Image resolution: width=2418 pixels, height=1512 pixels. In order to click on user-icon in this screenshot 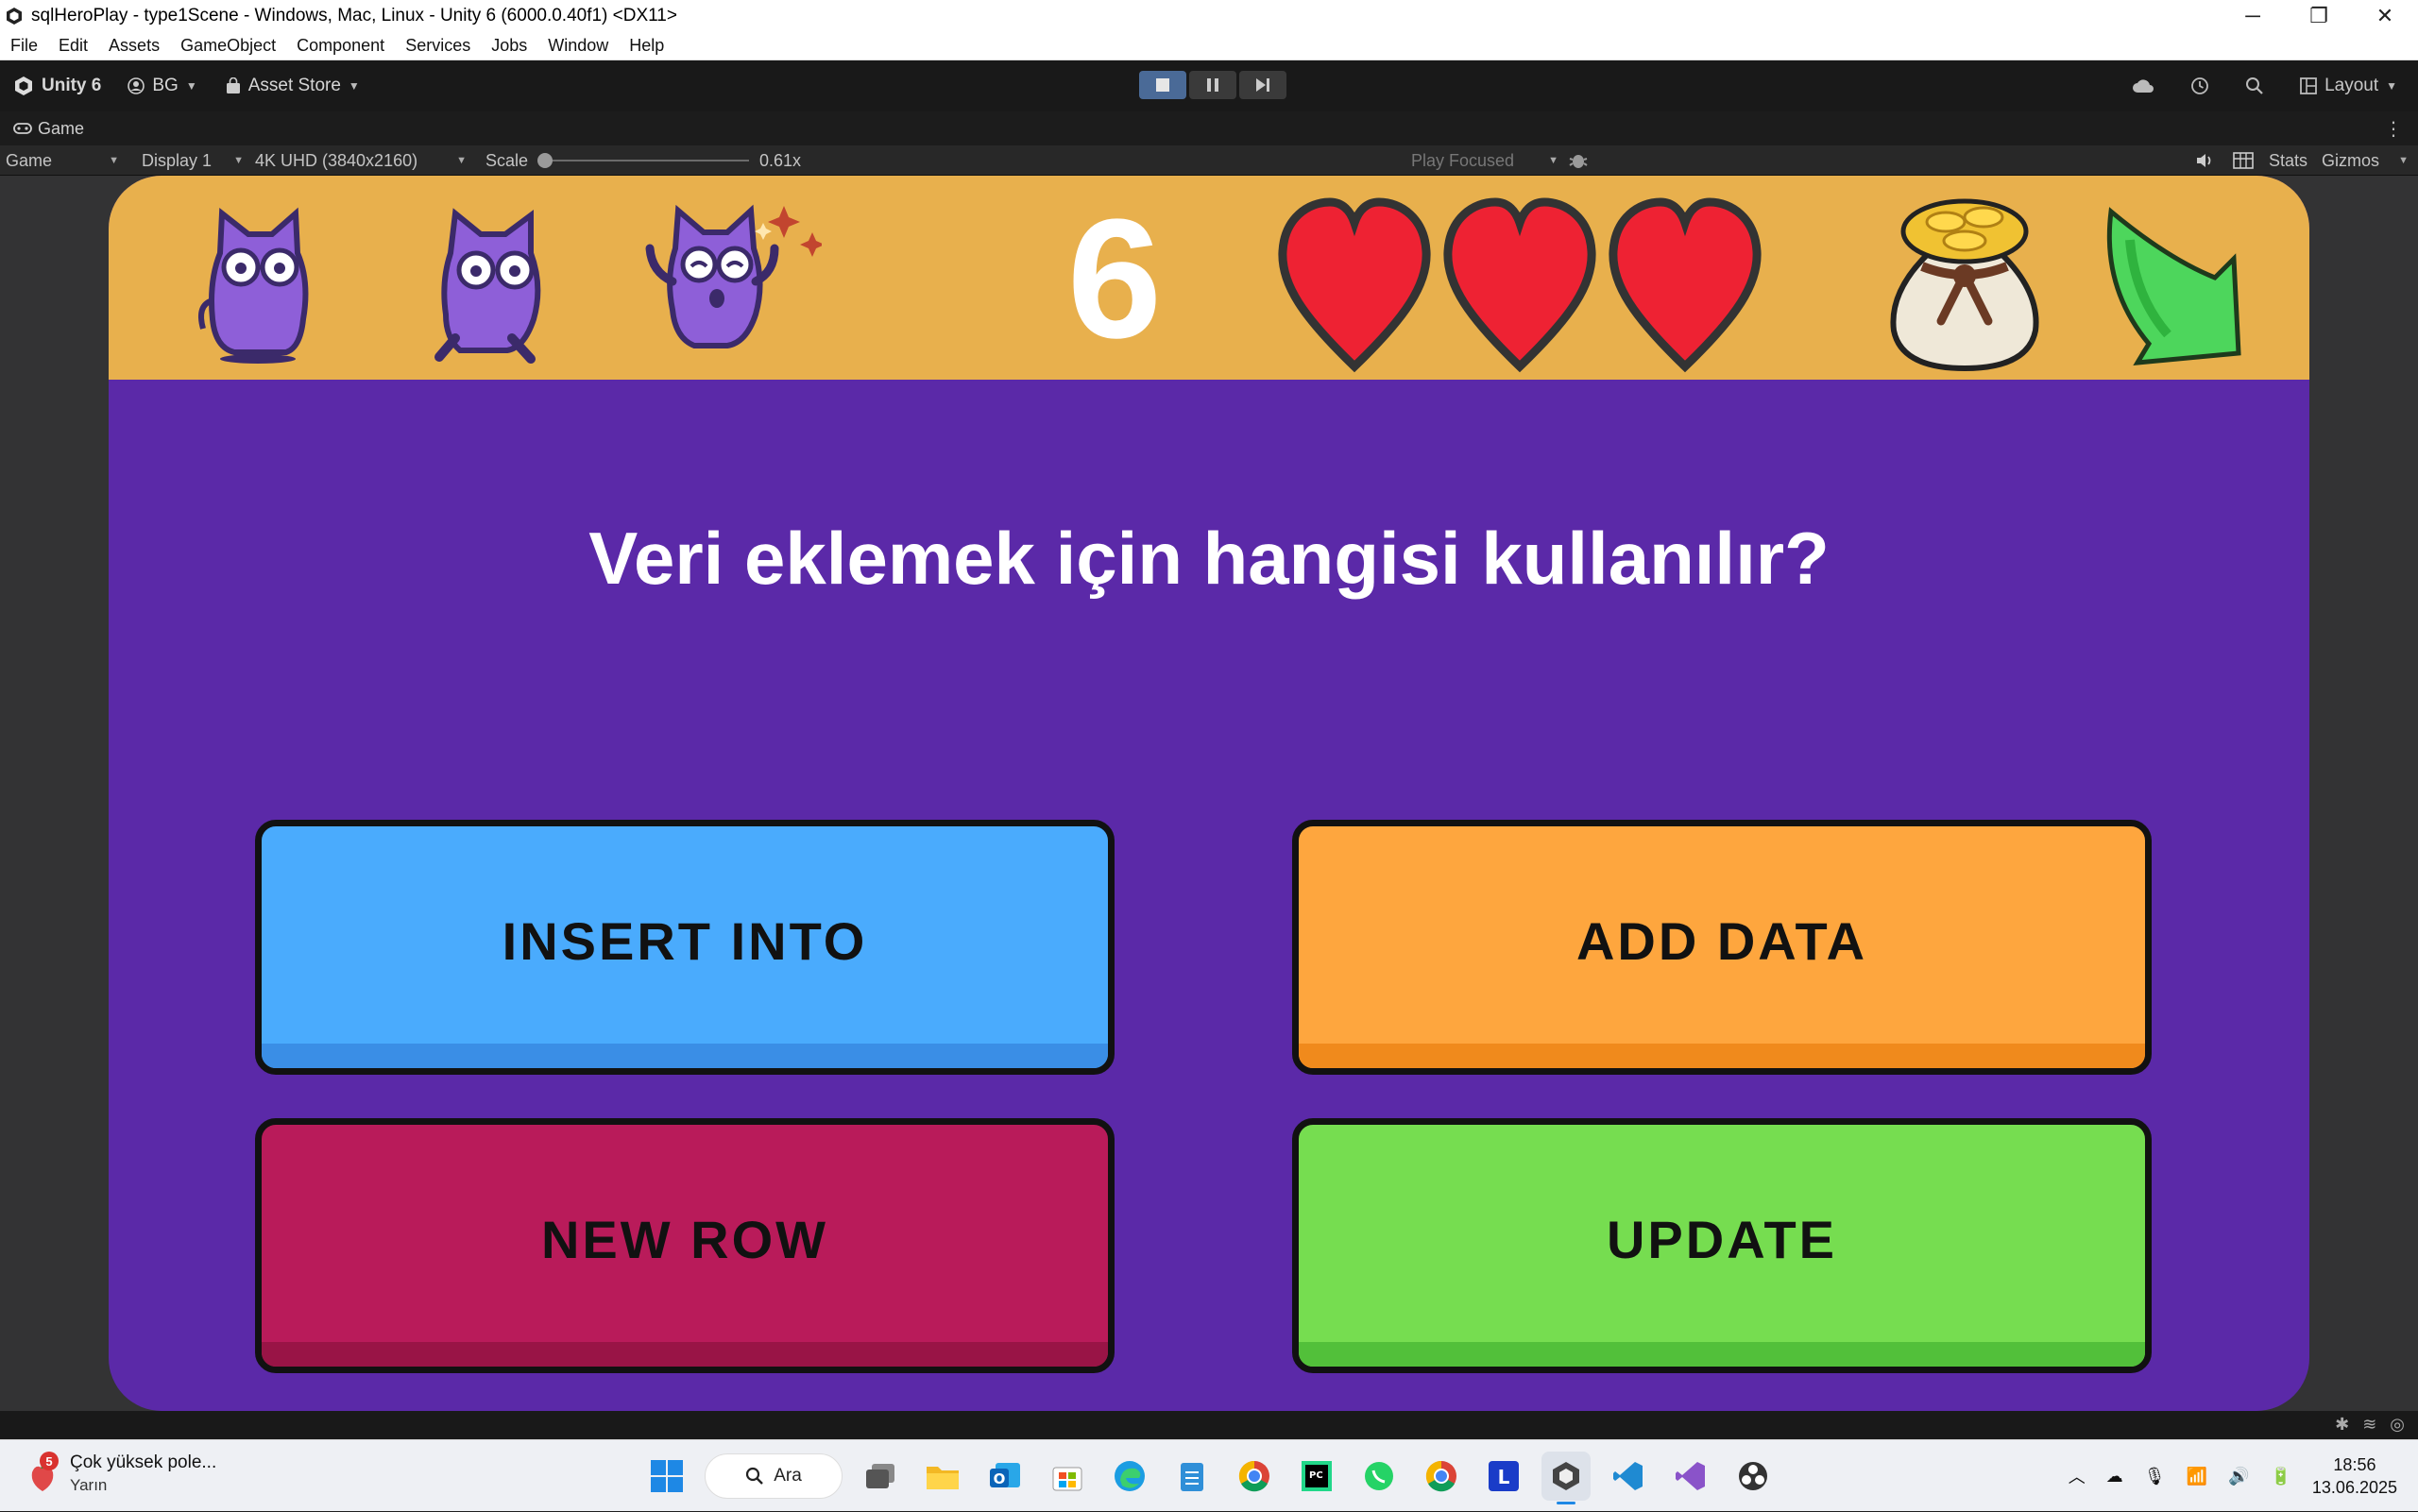, I will do `click(137, 85)`.